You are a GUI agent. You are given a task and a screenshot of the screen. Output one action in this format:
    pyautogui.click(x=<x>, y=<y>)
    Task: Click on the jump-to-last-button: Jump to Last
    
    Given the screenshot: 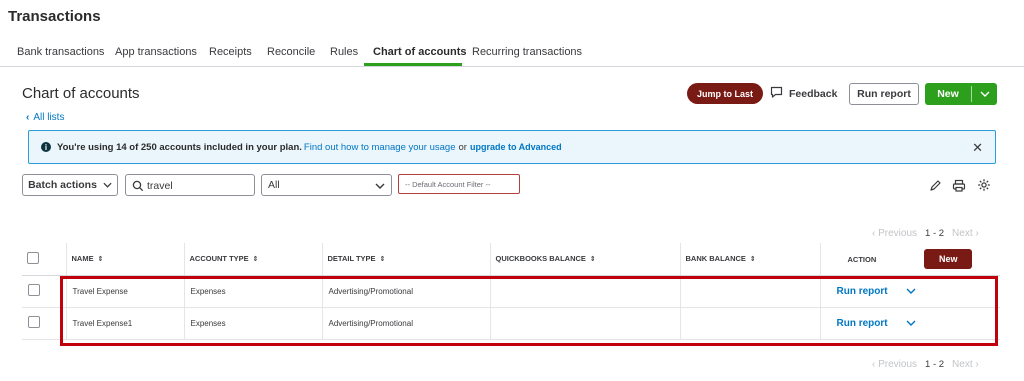 What is the action you would take?
    pyautogui.click(x=725, y=93)
    